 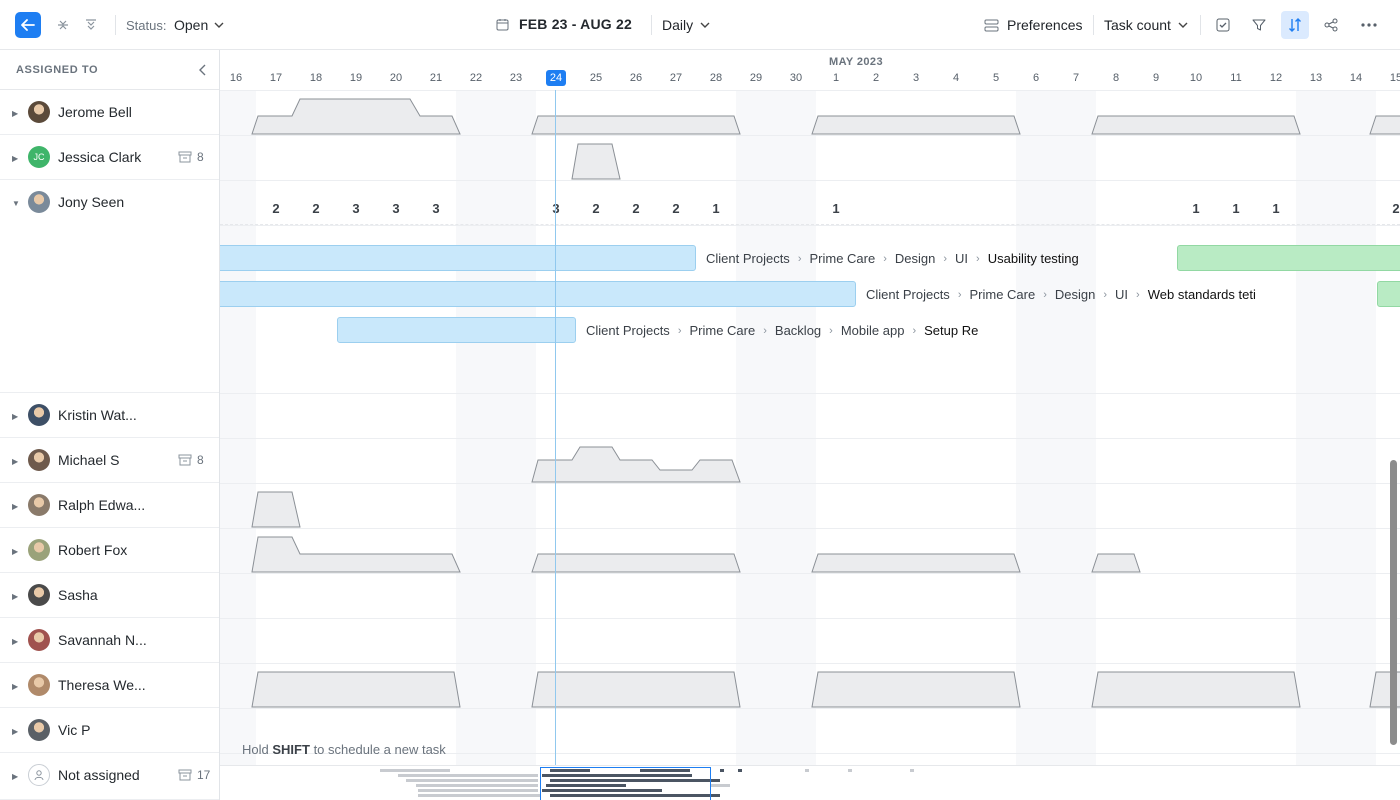 I want to click on archived-count-badge: 17, so click(x=194, y=775).